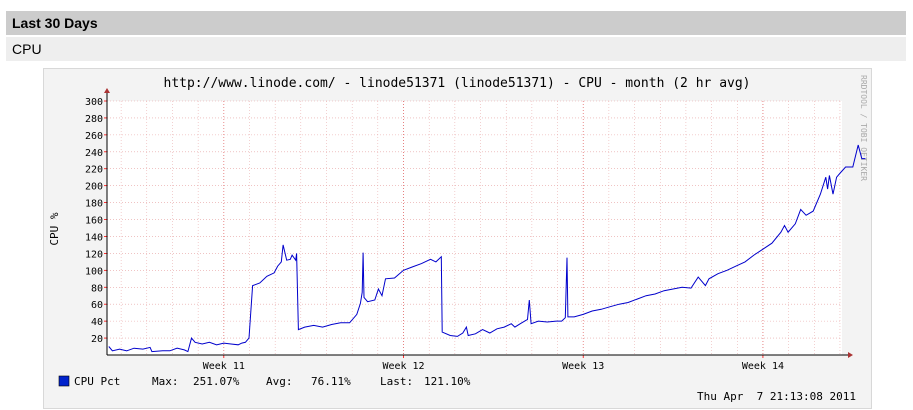  I want to click on y-axis-label: CPU %, so click(54, 228).